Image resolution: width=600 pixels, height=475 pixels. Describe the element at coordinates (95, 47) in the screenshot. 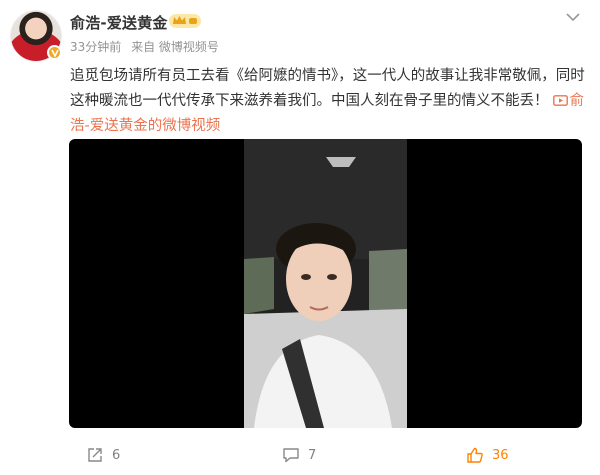

I see `post-time: 33分钟前` at that location.